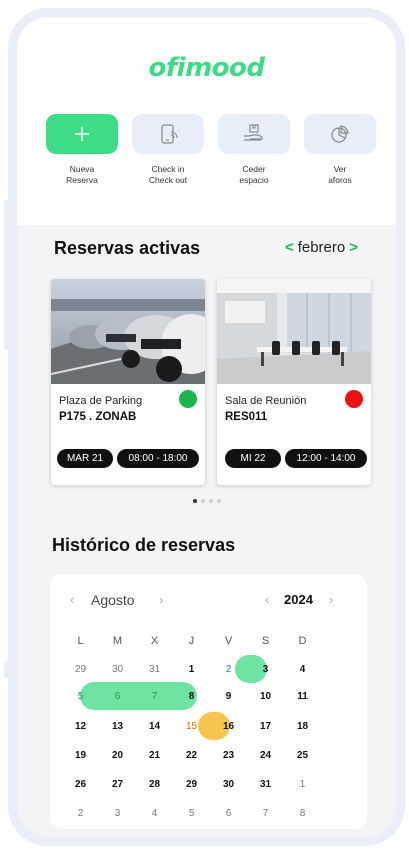 This screenshot has height=850, width=409. I want to click on reservation-place: Plaza de Parking, so click(101, 401).